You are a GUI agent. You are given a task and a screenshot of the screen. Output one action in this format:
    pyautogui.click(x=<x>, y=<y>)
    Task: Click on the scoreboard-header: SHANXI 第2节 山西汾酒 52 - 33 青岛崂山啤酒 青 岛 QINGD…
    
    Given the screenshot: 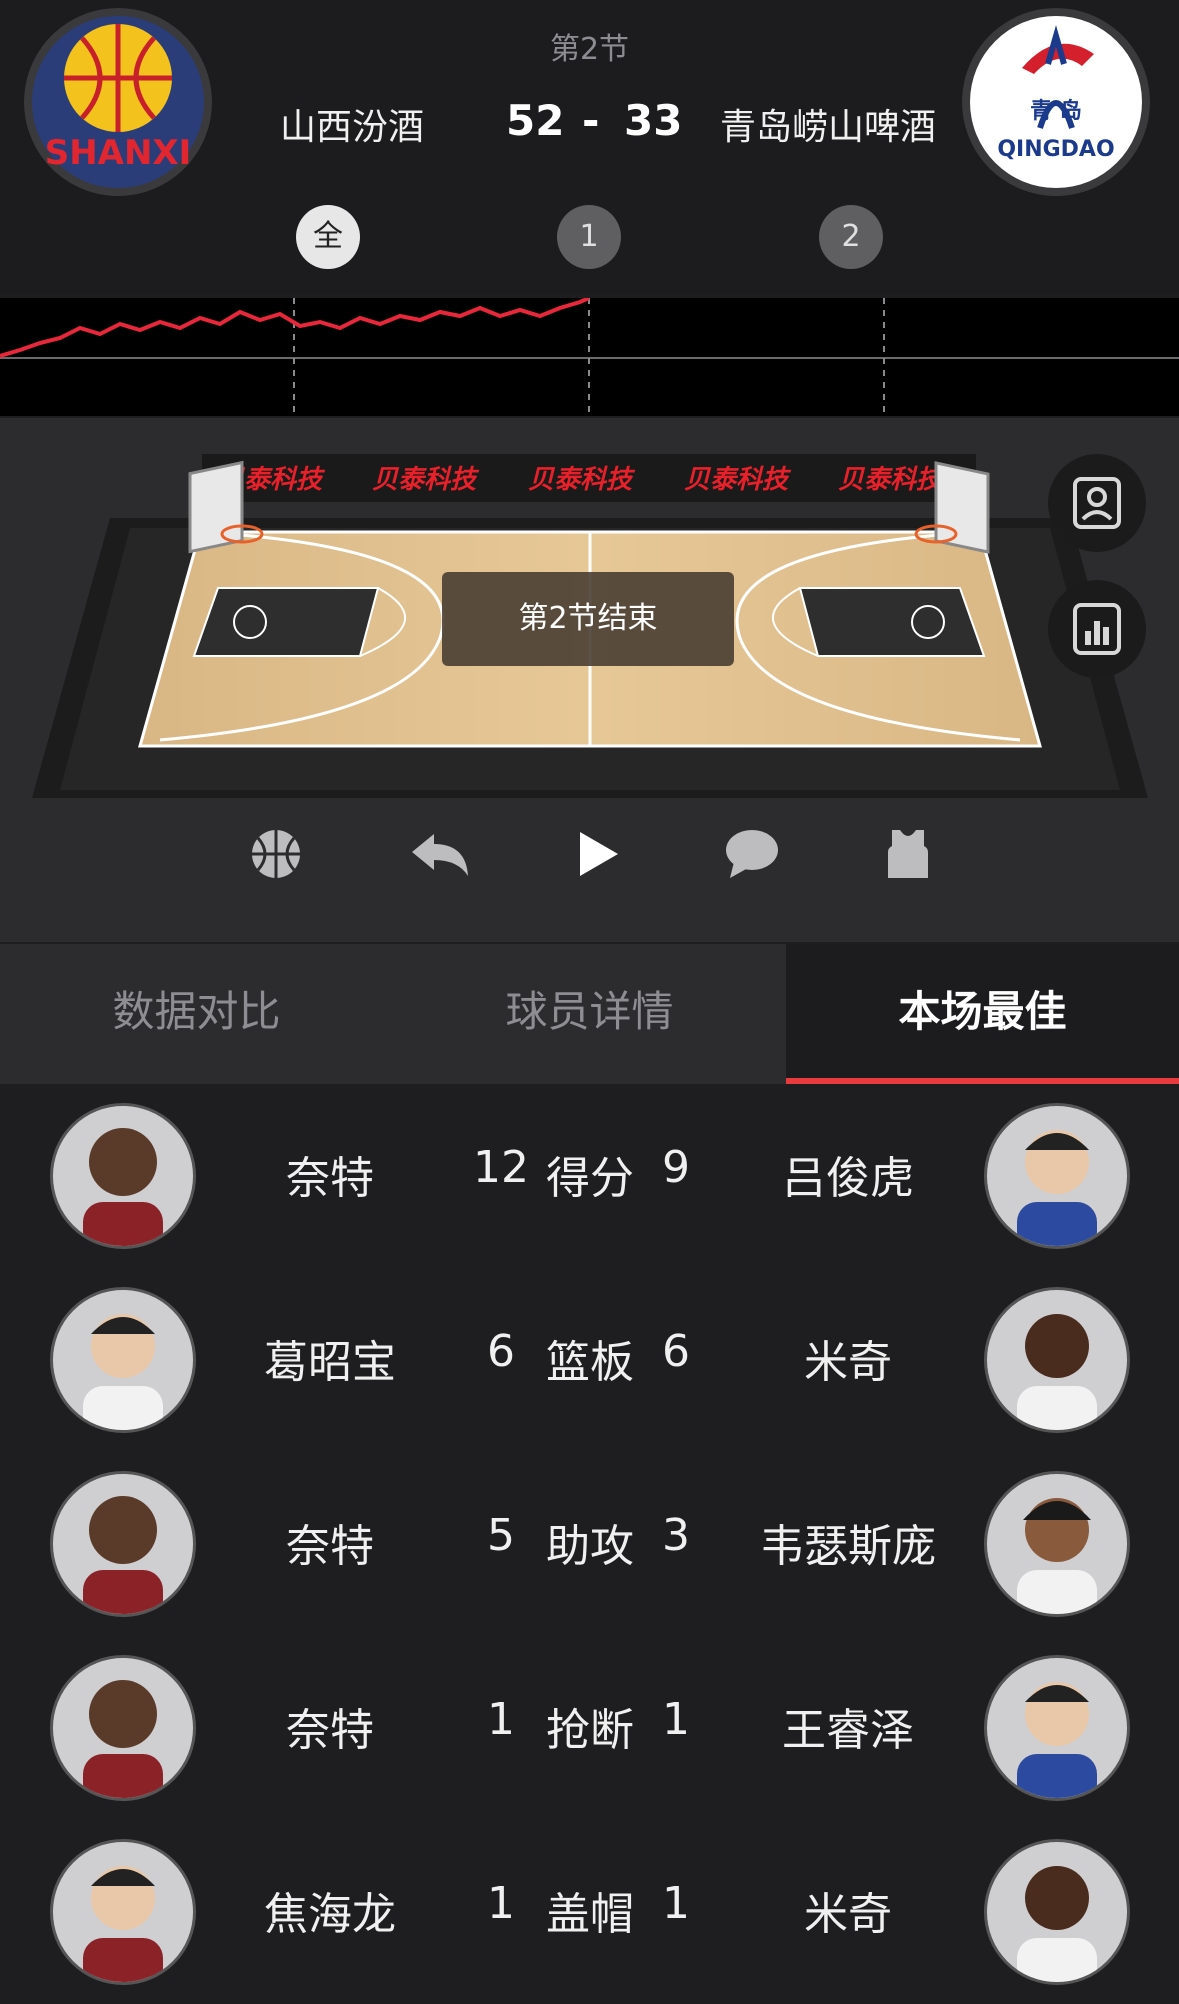 What is the action you would take?
    pyautogui.click(x=589, y=147)
    